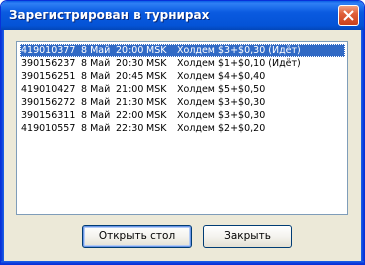 The image size is (365, 265). Describe the element at coordinates (48, 50) in the screenshot. I see `tournament-id: 419010377` at that location.